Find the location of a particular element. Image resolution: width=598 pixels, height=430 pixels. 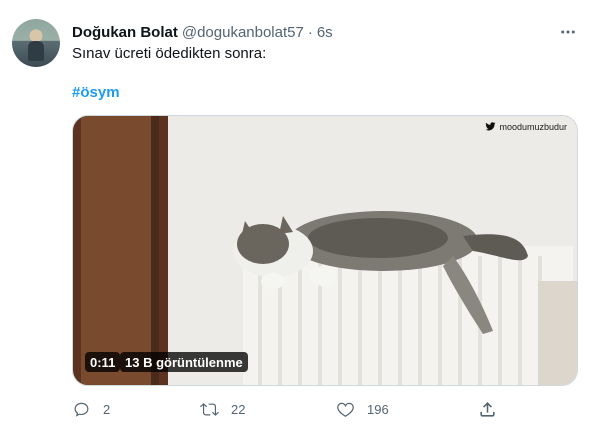

watermark-text: moodumuzbudur is located at coordinates (533, 126).